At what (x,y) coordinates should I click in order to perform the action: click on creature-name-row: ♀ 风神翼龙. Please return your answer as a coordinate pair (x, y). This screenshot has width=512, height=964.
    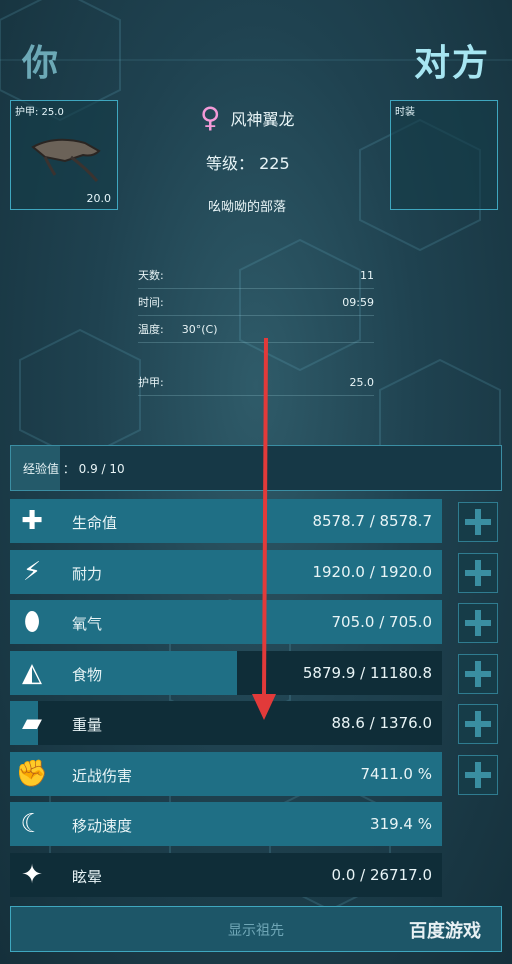
    Looking at the image, I should click on (247, 118).